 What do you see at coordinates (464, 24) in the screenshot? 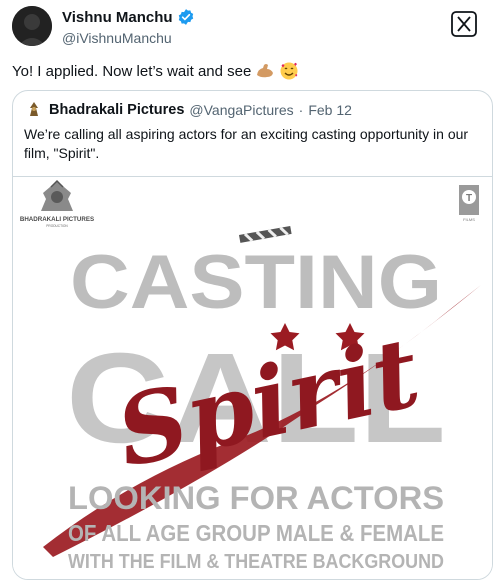
I see `x-logo-icon` at bounding box center [464, 24].